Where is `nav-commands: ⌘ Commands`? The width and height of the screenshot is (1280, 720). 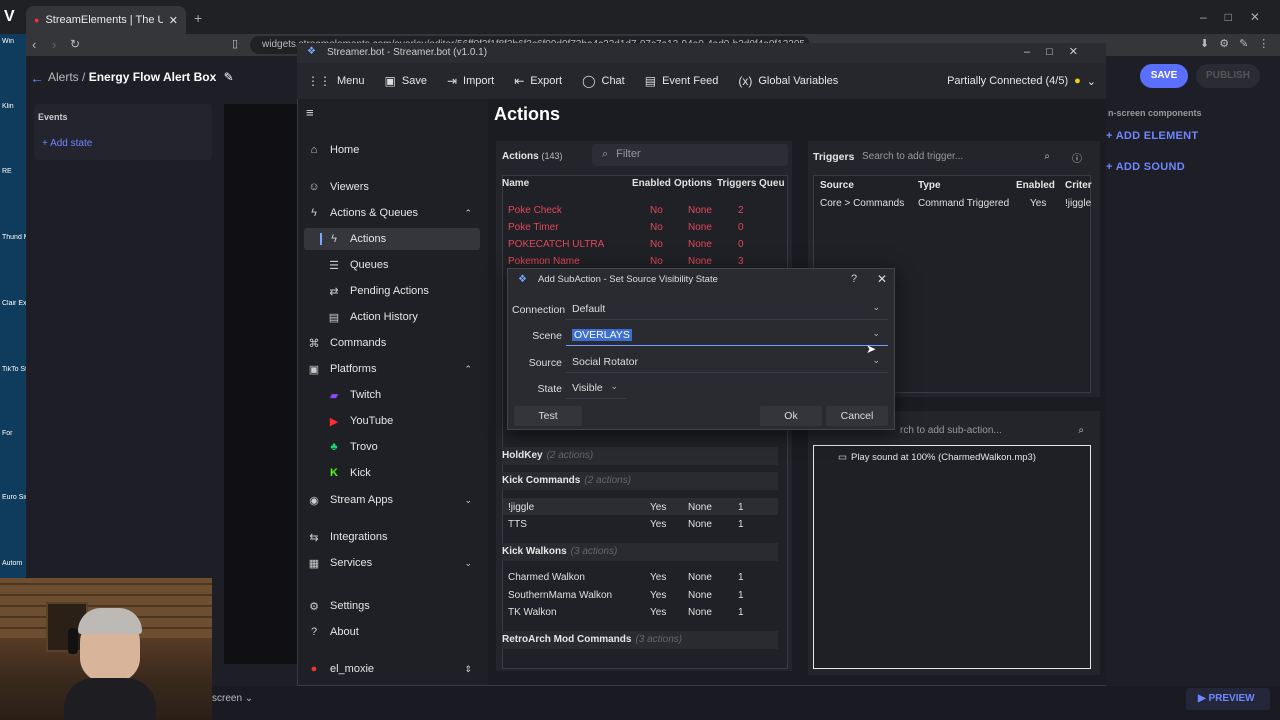
nav-commands: ⌘ Commands is located at coordinates (392, 343).